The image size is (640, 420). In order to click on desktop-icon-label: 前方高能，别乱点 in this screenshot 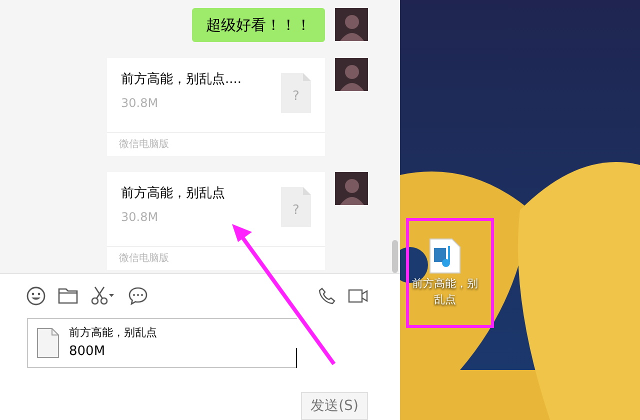, I will do `click(445, 292)`.